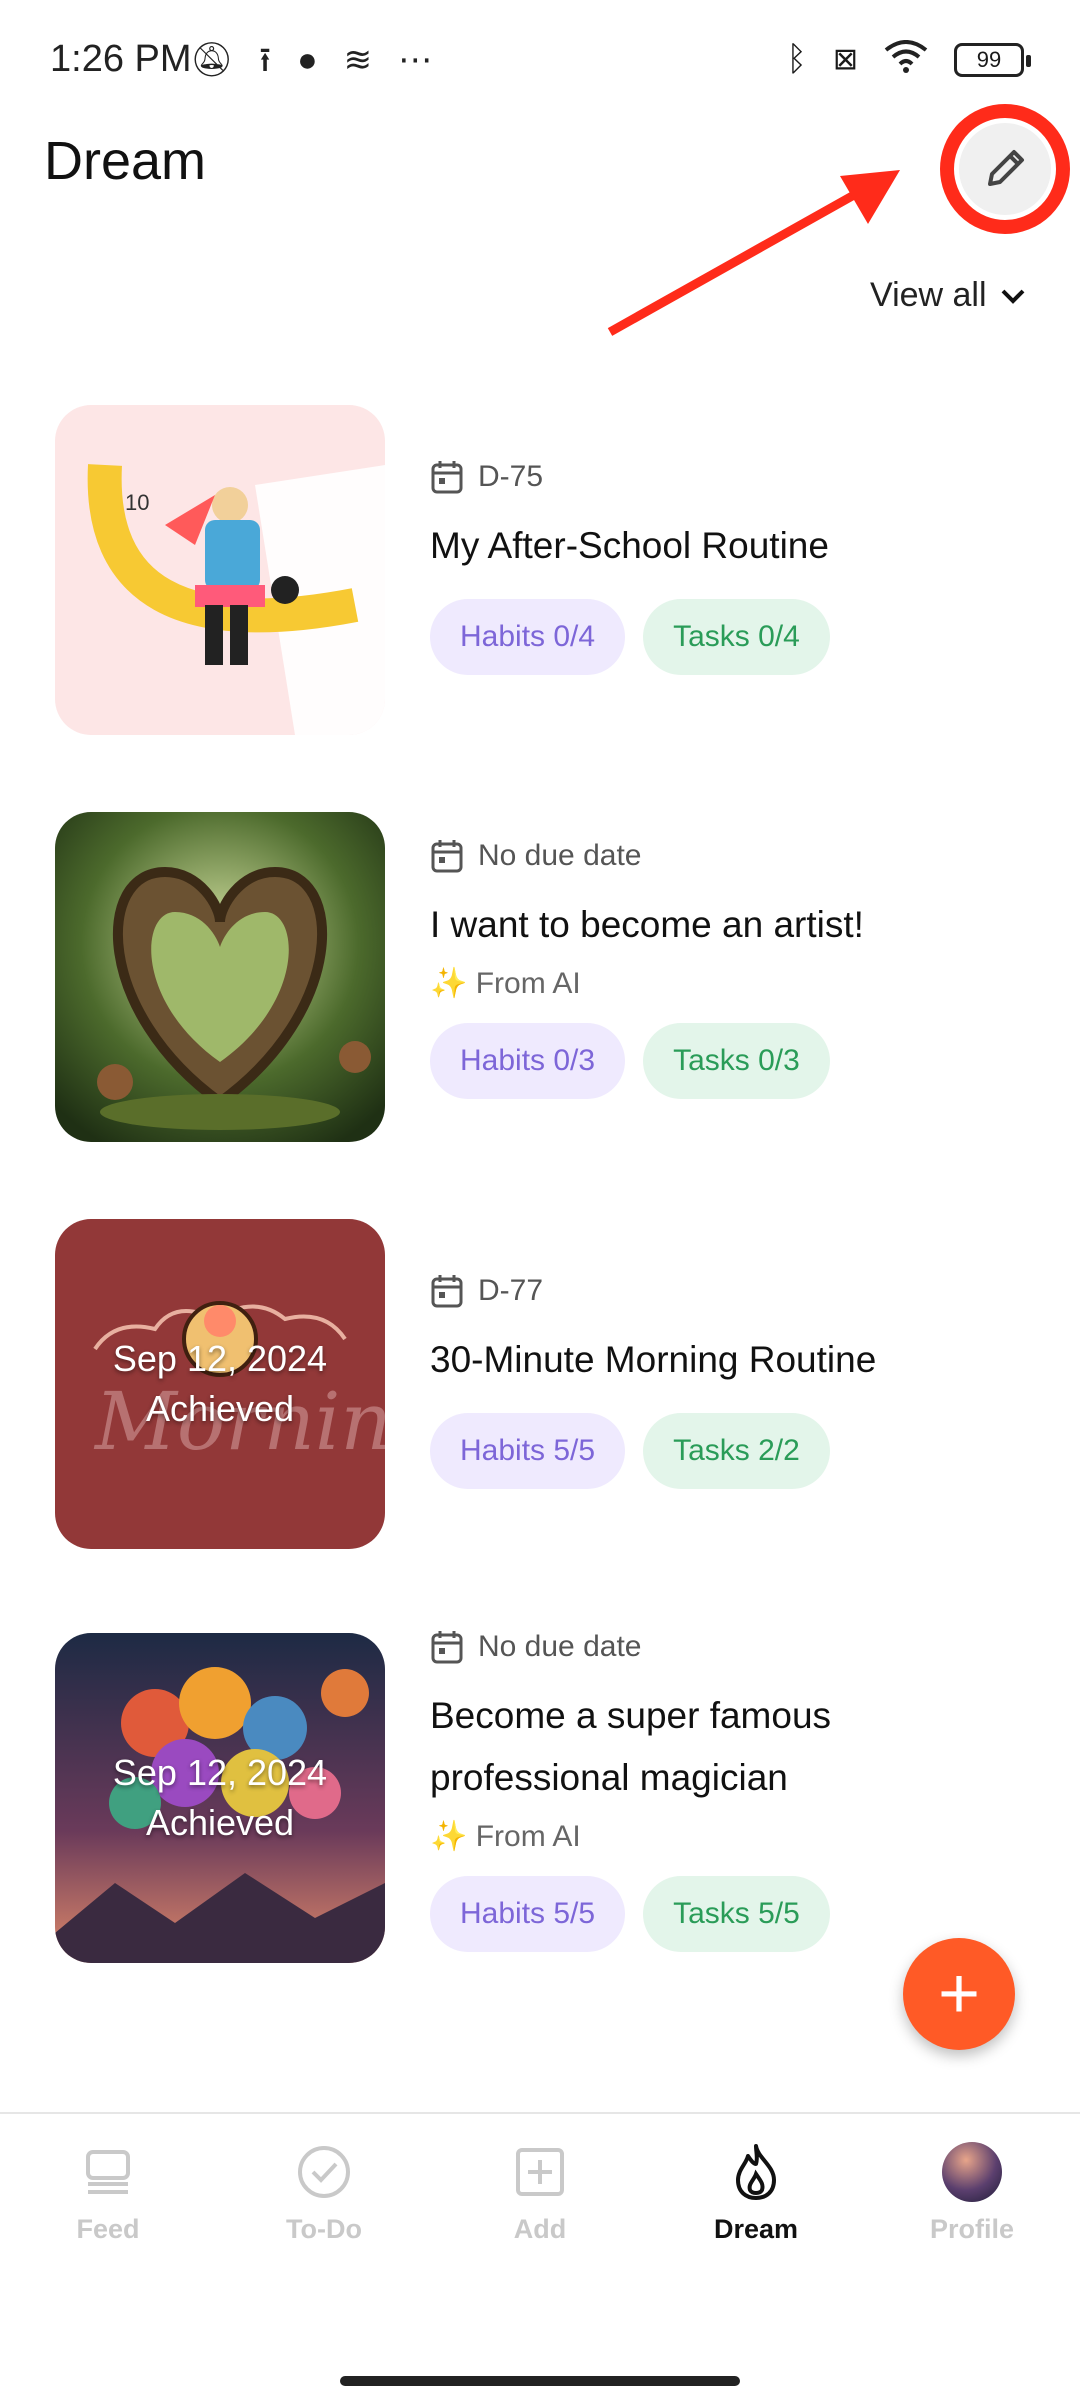 This screenshot has width=1080, height=2400. I want to click on status-right-icons: ᛒ ⊠ 99, so click(908, 59).